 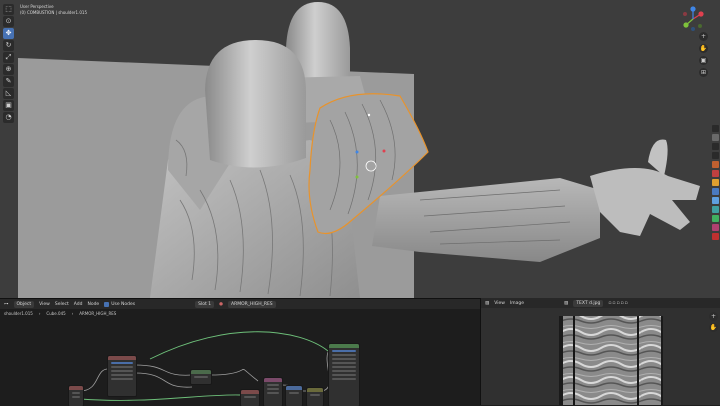 I want to click on image-action-icons: ▫▫▫▫▫, so click(x=618, y=303).